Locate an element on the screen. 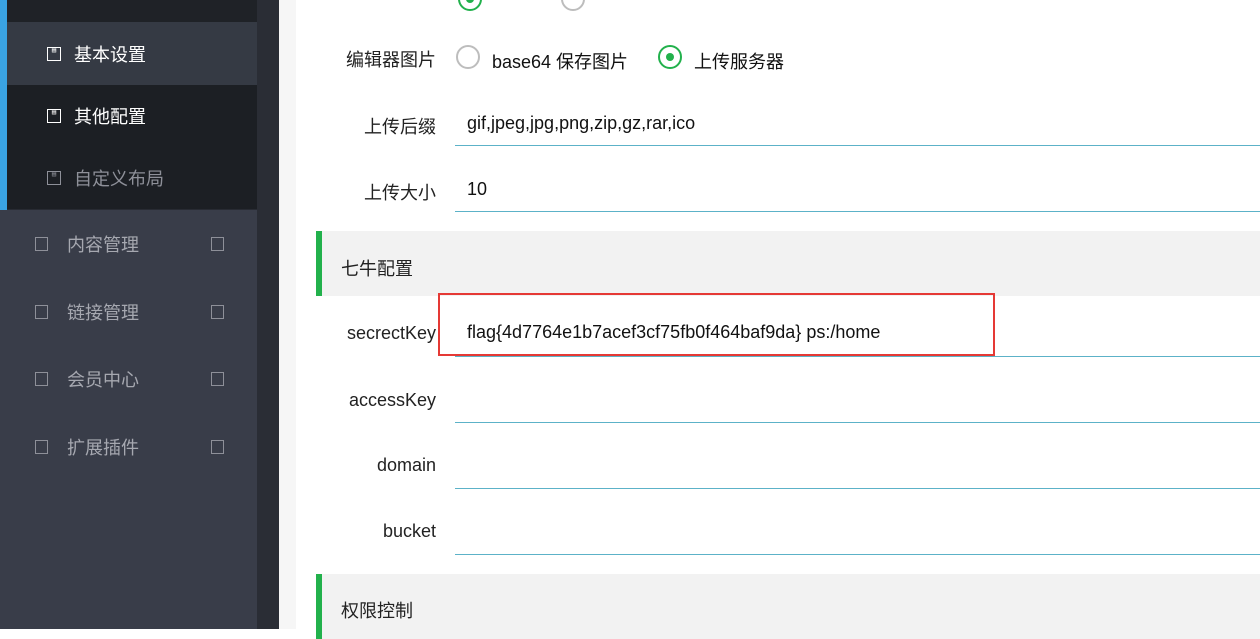  radio-upload-server-label: 上传服务器 is located at coordinates (739, 62).